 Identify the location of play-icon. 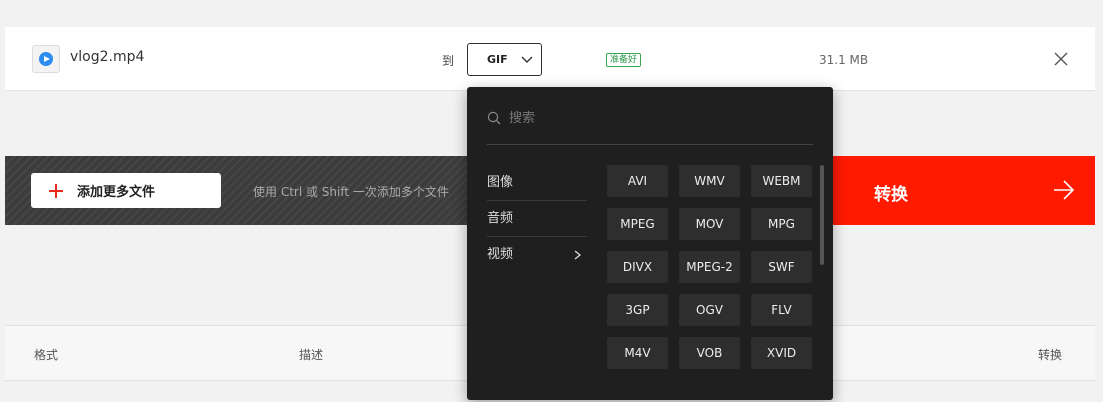
(46, 59).